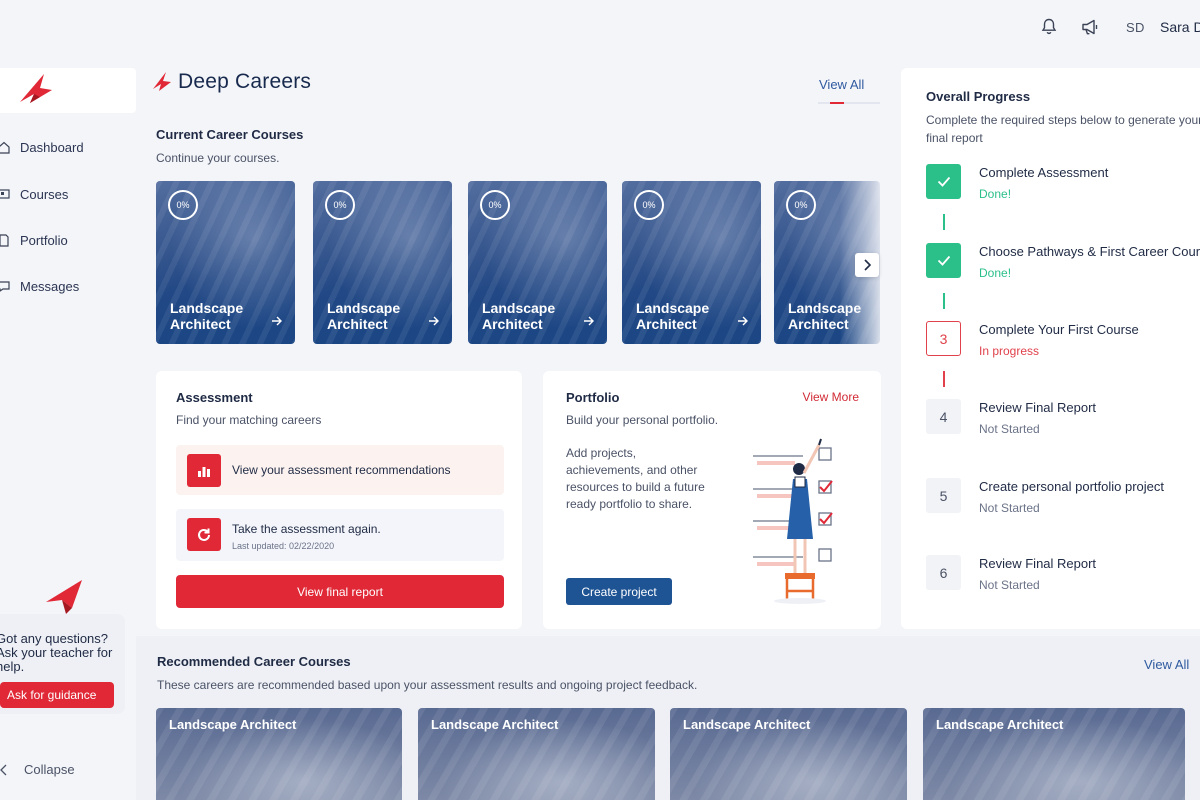 The height and width of the screenshot is (800, 1200). I want to click on current-courses-subtitle: Continue your courses., so click(218, 158).